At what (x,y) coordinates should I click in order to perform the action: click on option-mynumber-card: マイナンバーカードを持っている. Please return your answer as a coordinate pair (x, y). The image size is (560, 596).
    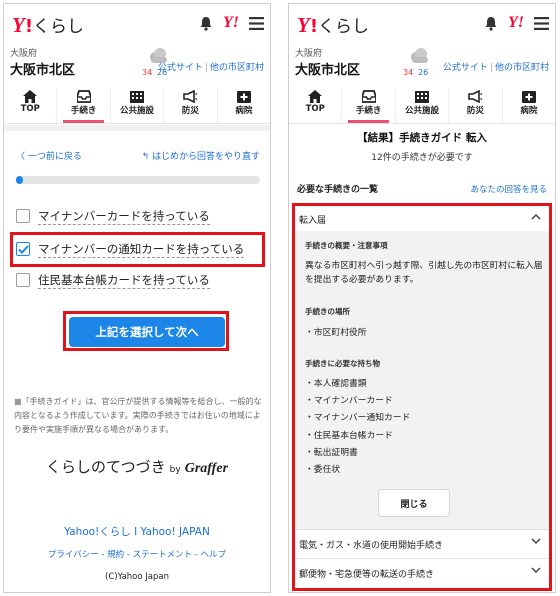
    Looking at the image, I should click on (139, 216).